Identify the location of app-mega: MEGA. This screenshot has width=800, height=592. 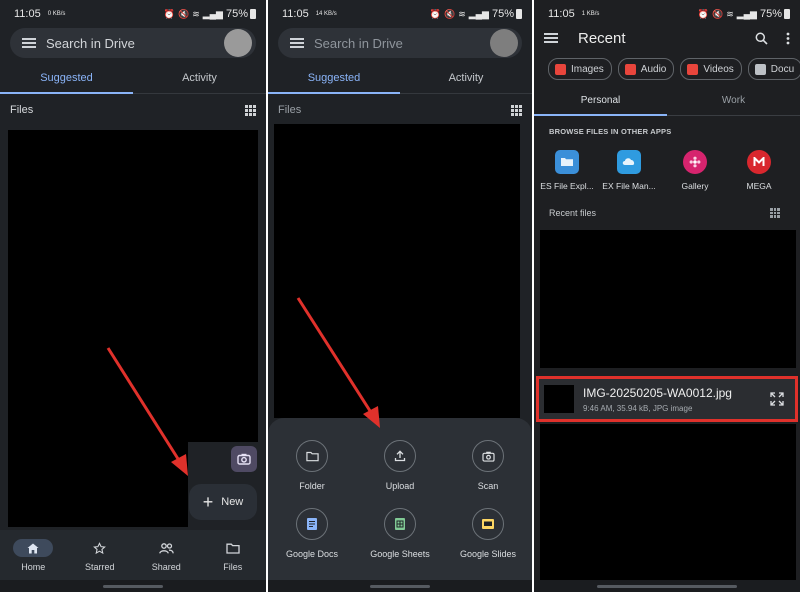
(759, 170).